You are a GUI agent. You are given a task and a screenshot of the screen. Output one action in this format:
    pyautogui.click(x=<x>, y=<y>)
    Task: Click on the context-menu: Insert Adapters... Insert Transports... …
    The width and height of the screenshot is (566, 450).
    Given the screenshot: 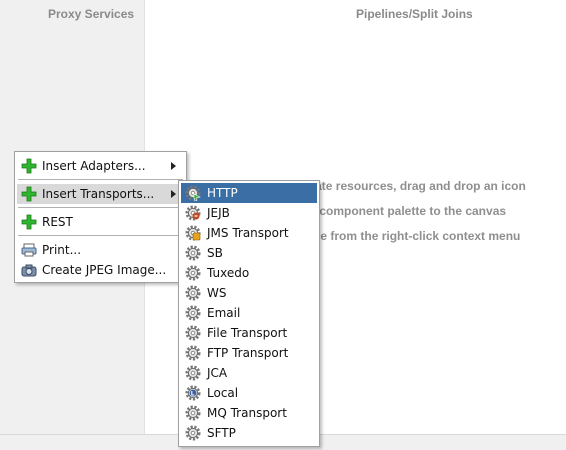 What is the action you would take?
    pyautogui.click(x=100, y=217)
    